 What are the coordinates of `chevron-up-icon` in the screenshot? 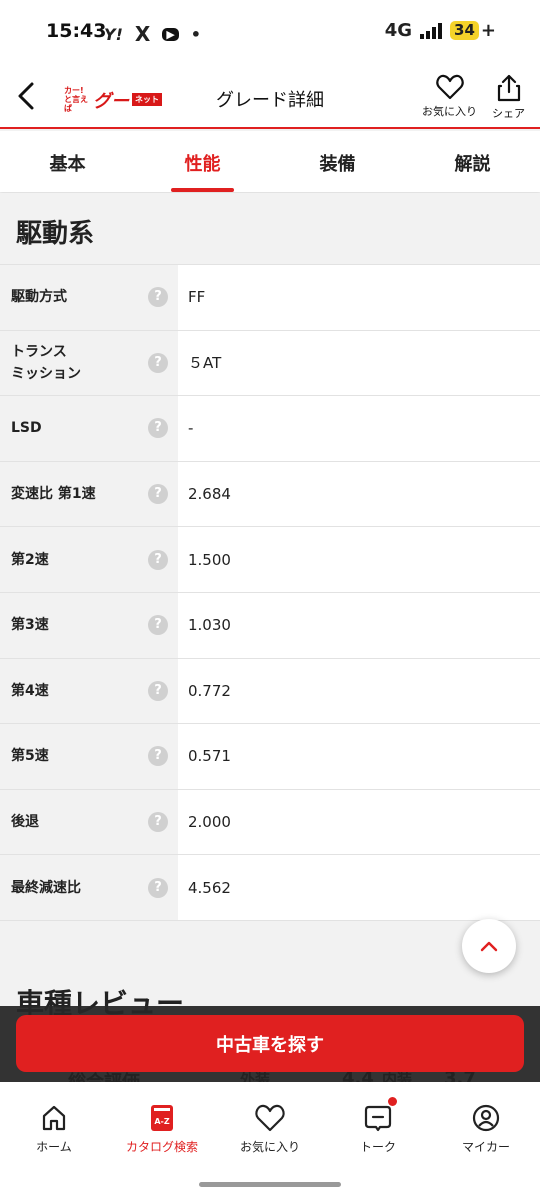 It's located at (489, 946).